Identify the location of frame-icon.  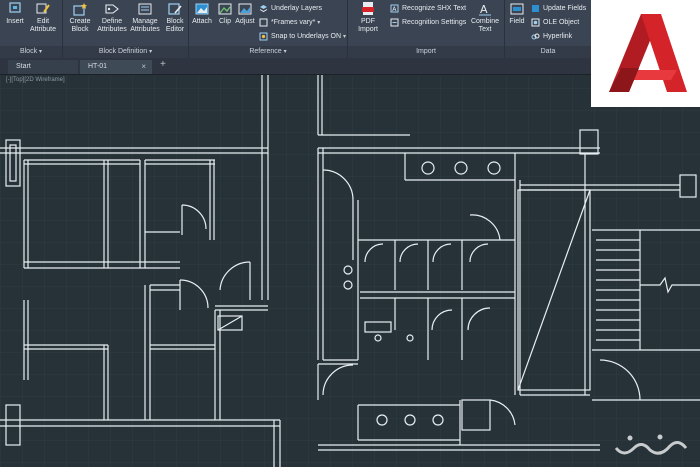
(263, 22).